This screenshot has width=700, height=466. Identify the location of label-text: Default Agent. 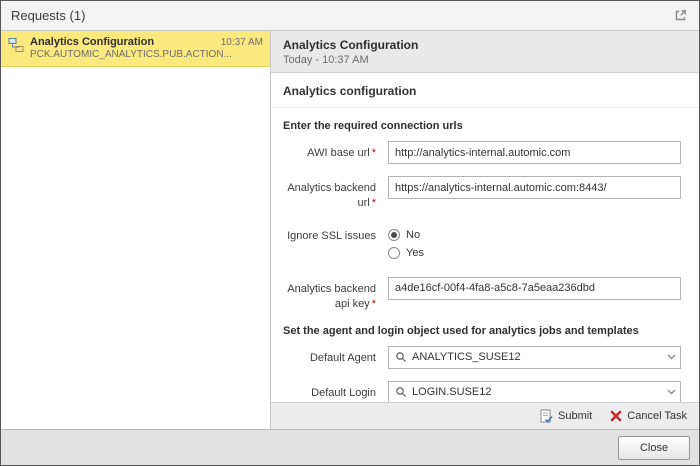
(342, 357).